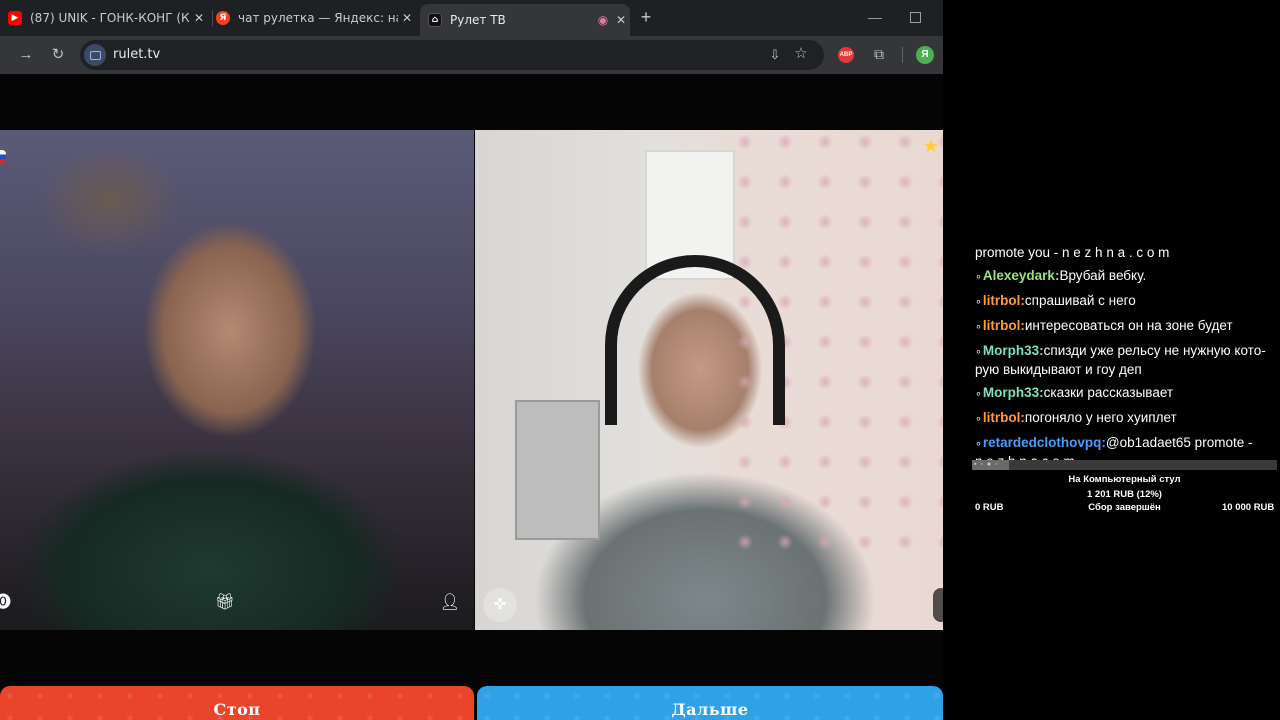  I want to click on tab-yandex: Я чат рулетка — Яндекс: нашлос ✕, so click(316, 18).